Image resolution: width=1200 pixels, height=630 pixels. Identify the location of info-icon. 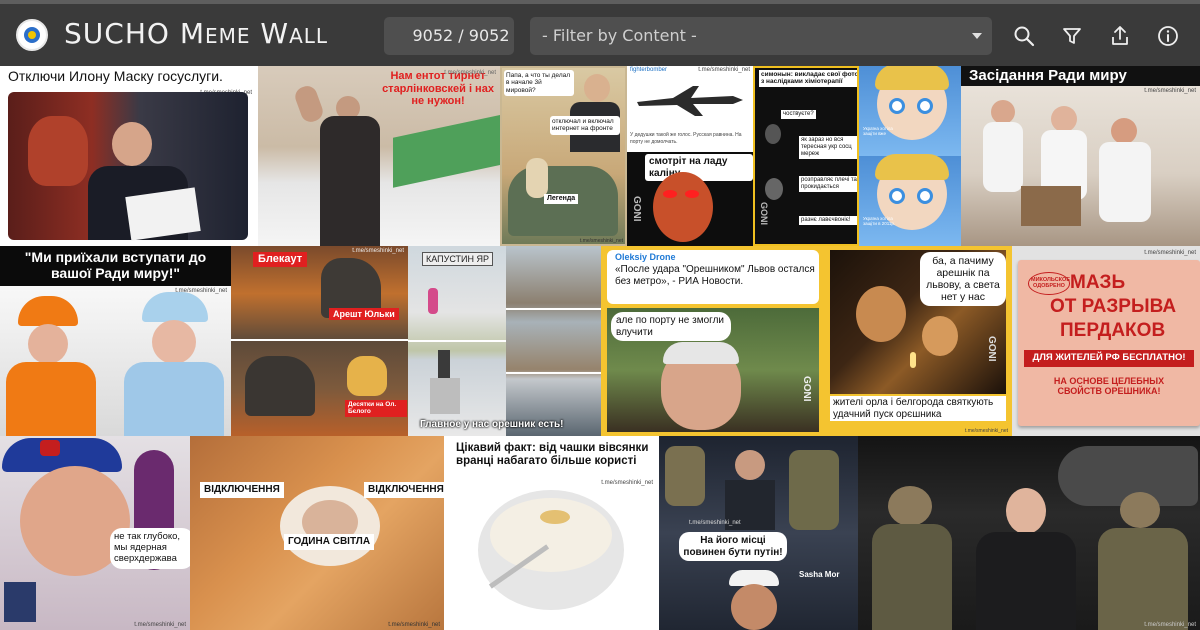
(1168, 36).